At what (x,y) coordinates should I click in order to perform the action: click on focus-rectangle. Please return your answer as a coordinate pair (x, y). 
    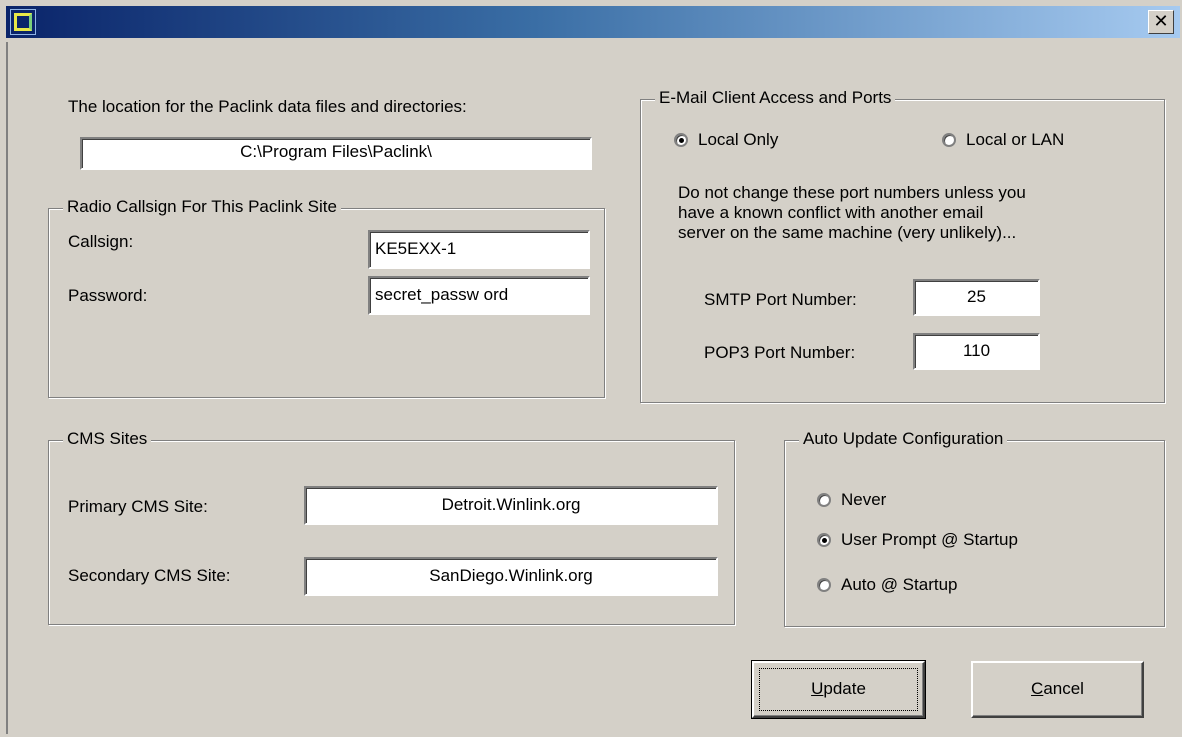
    Looking at the image, I should click on (838, 689).